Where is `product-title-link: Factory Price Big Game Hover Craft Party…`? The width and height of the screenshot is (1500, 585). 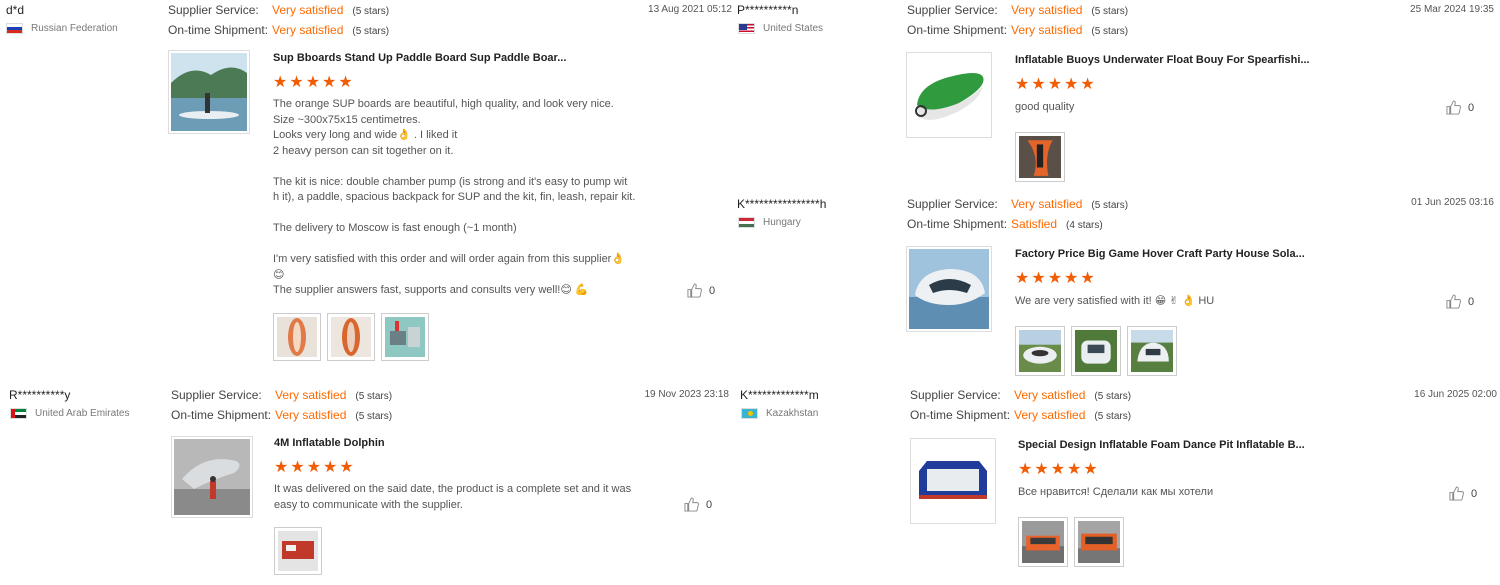
product-title-link: Factory Price Big Game Hover Craft Party… is located at coordinates (1160, 254).